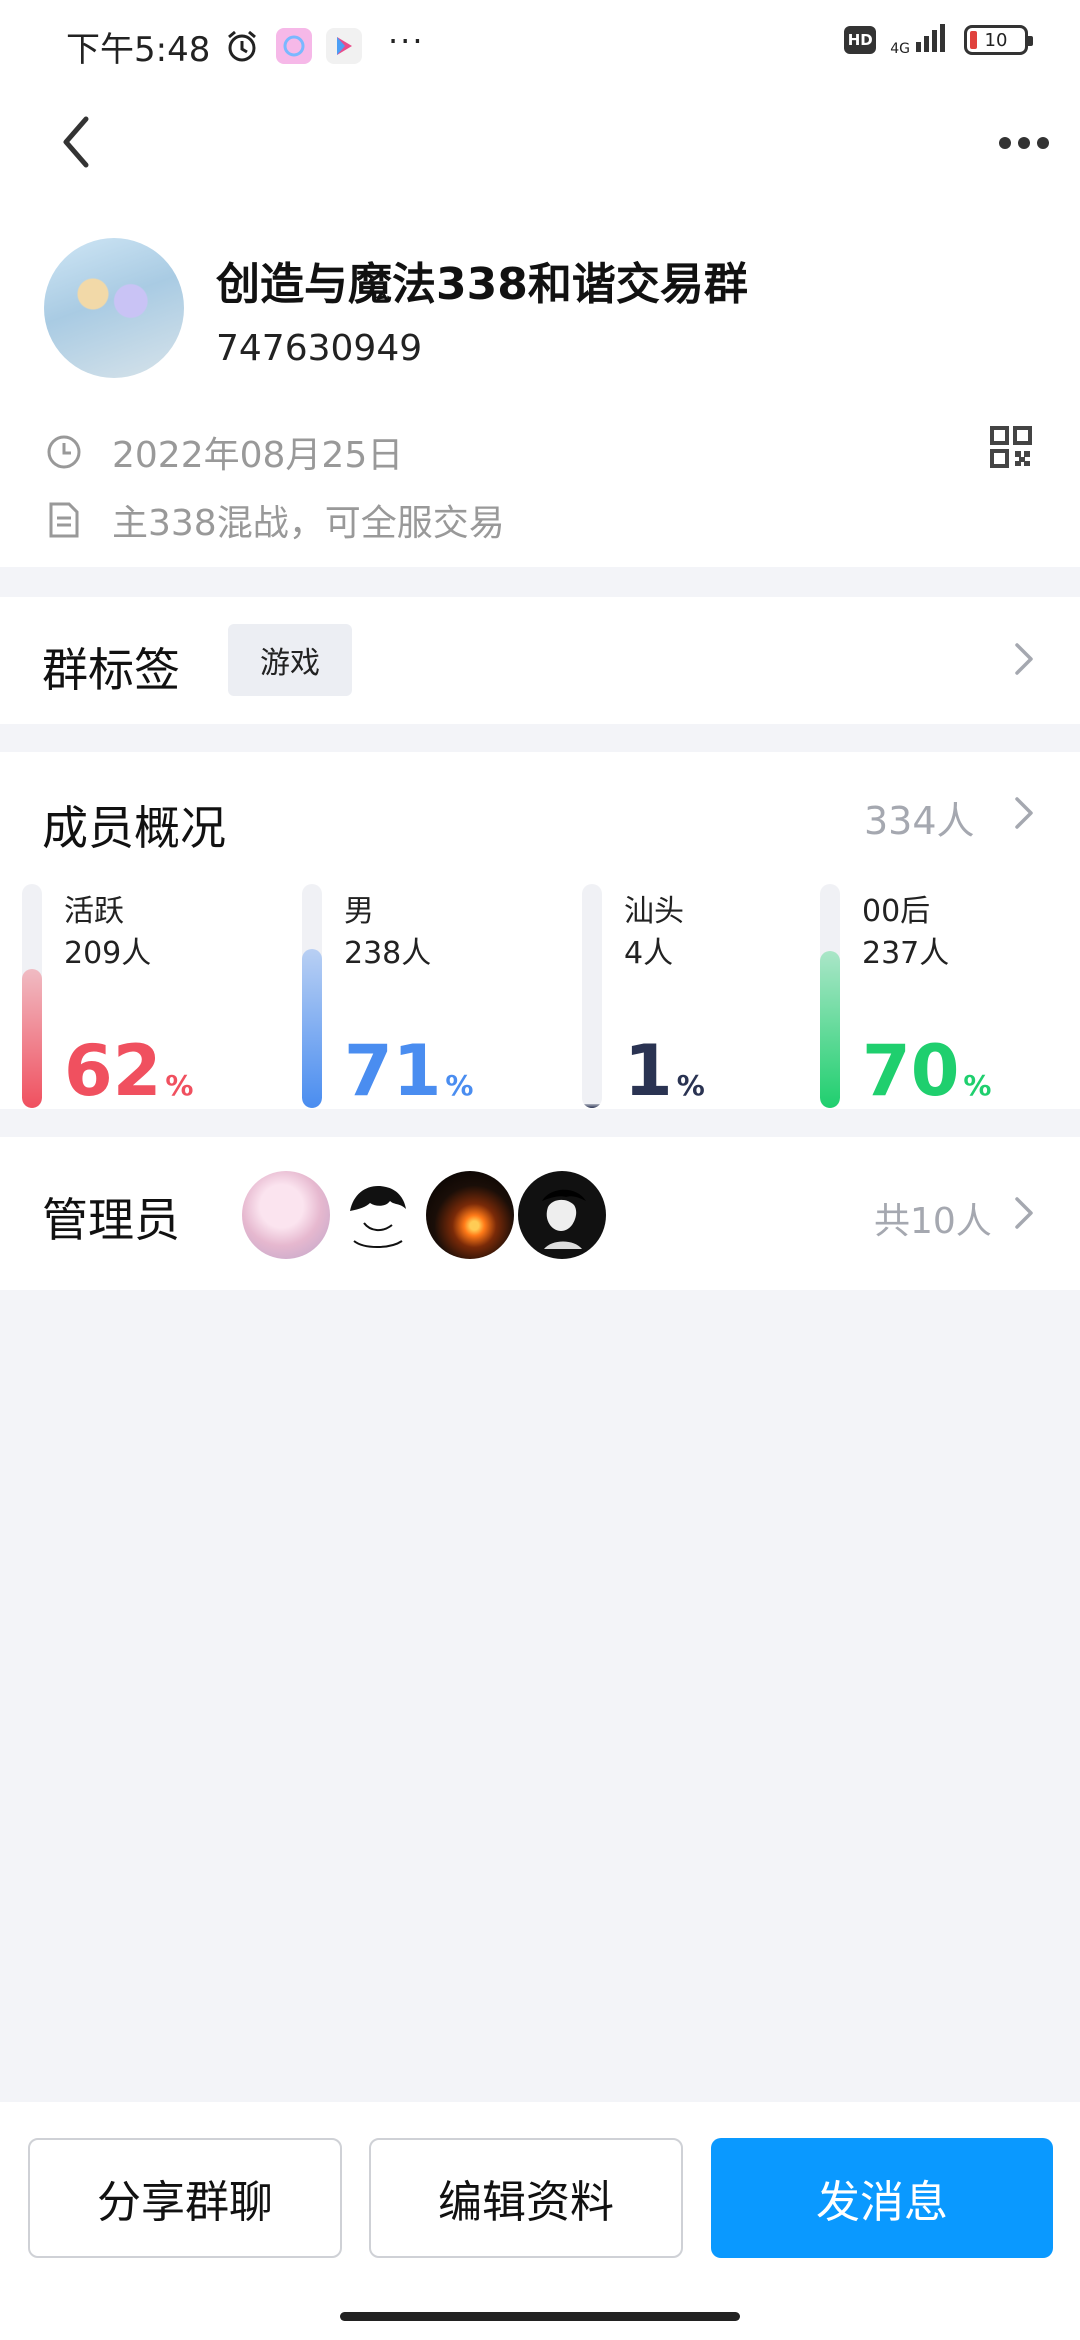 This screenshot has height=2340, width=1080. Describe the element at coordinates (308, 523) in the screenshot. I see `group-description: 主338混战，可全服交易` at that location.